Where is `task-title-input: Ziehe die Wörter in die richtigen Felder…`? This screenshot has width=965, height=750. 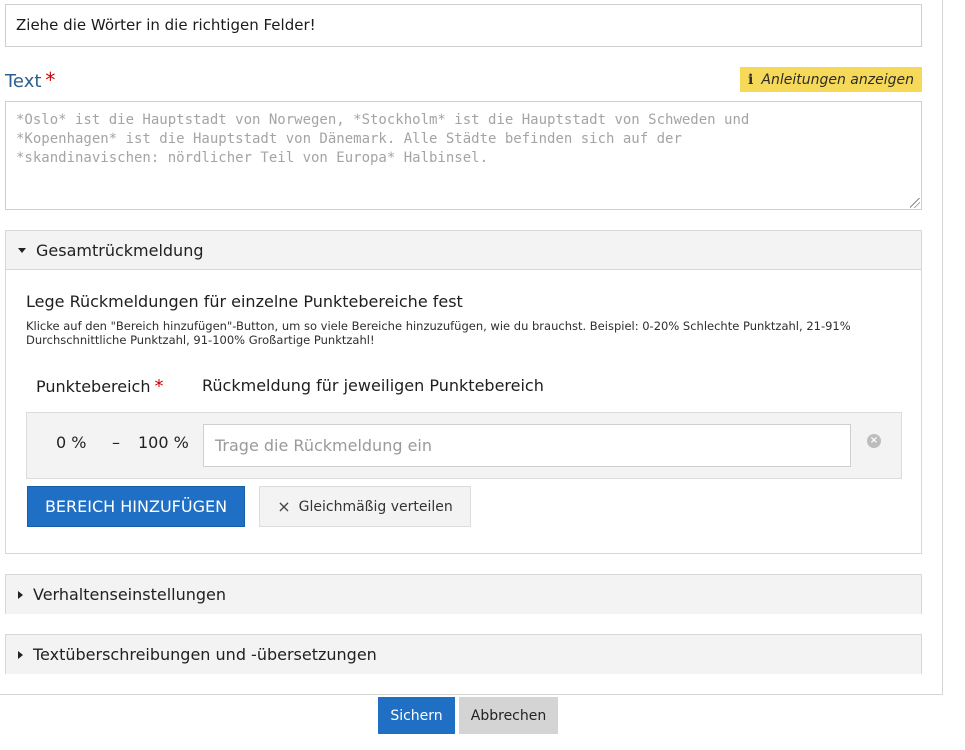 task-title-input: Ziehe die Wörter in die richtigen Felder… is located at coordinates (463, 25).